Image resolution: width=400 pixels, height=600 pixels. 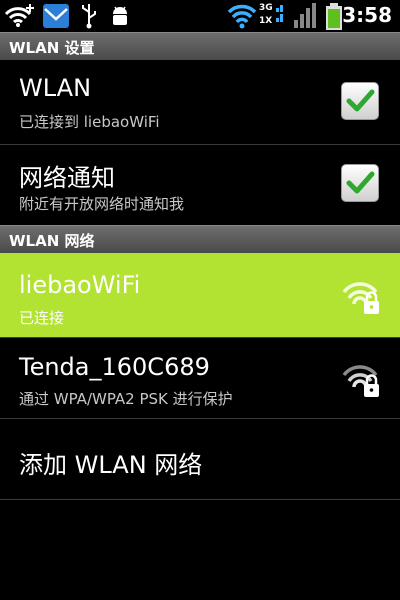 What do you see at coordinates (42, 318) in the screenshot?
I see `network-status: 已连接` at bounding box center [42, 318].